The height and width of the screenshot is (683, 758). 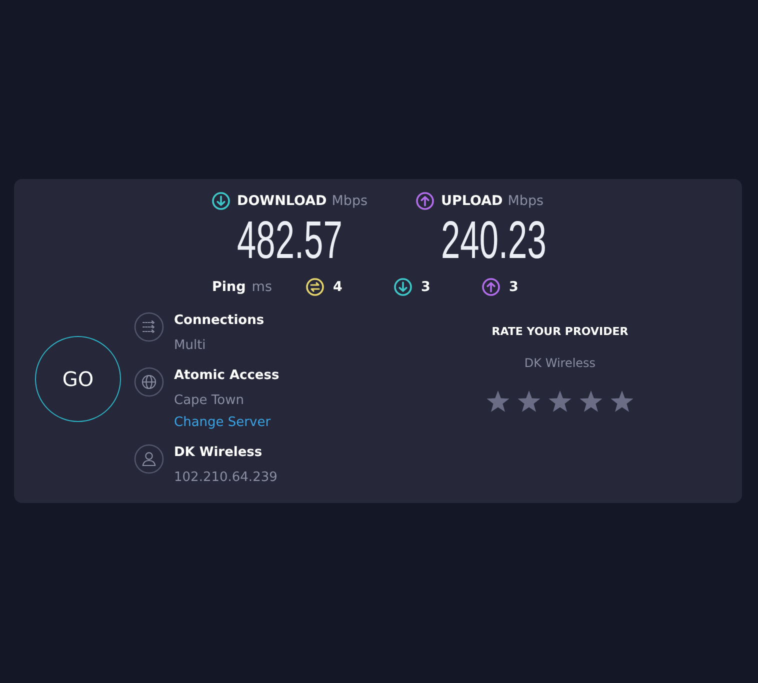 What do you see at coordinates (149, 459) in the screenshot?
I see `user-icon` at bounding box center [149, 459].